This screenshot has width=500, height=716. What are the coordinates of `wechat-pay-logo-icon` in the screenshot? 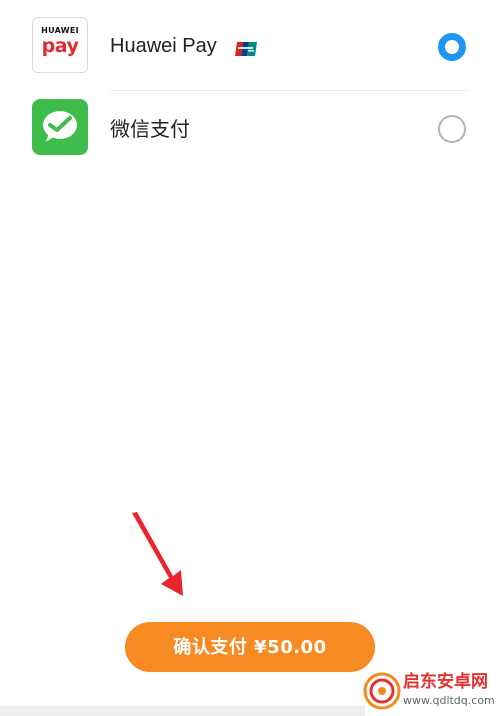 It's located at (60, 127).